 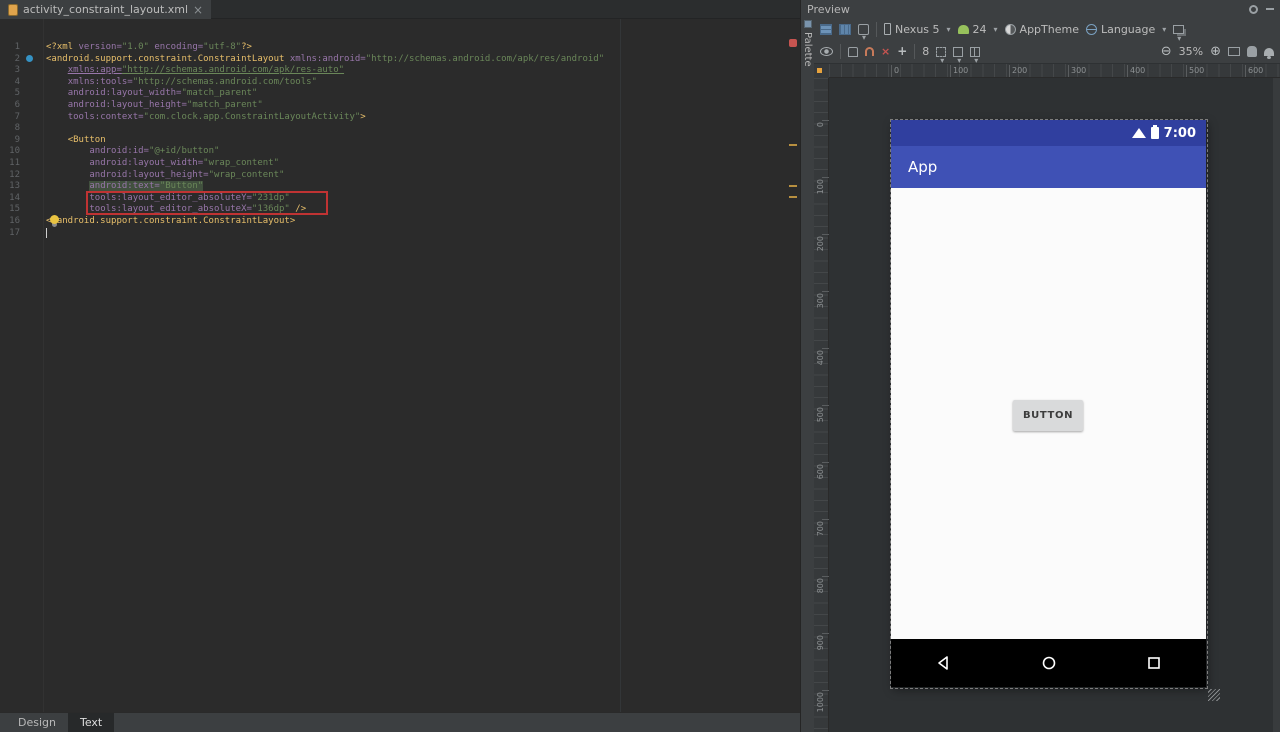 What do you see at coordinates (1254, 71) in the screenshot?
I see `h-ruler-label: 600` at bounding box center [1254, 71].